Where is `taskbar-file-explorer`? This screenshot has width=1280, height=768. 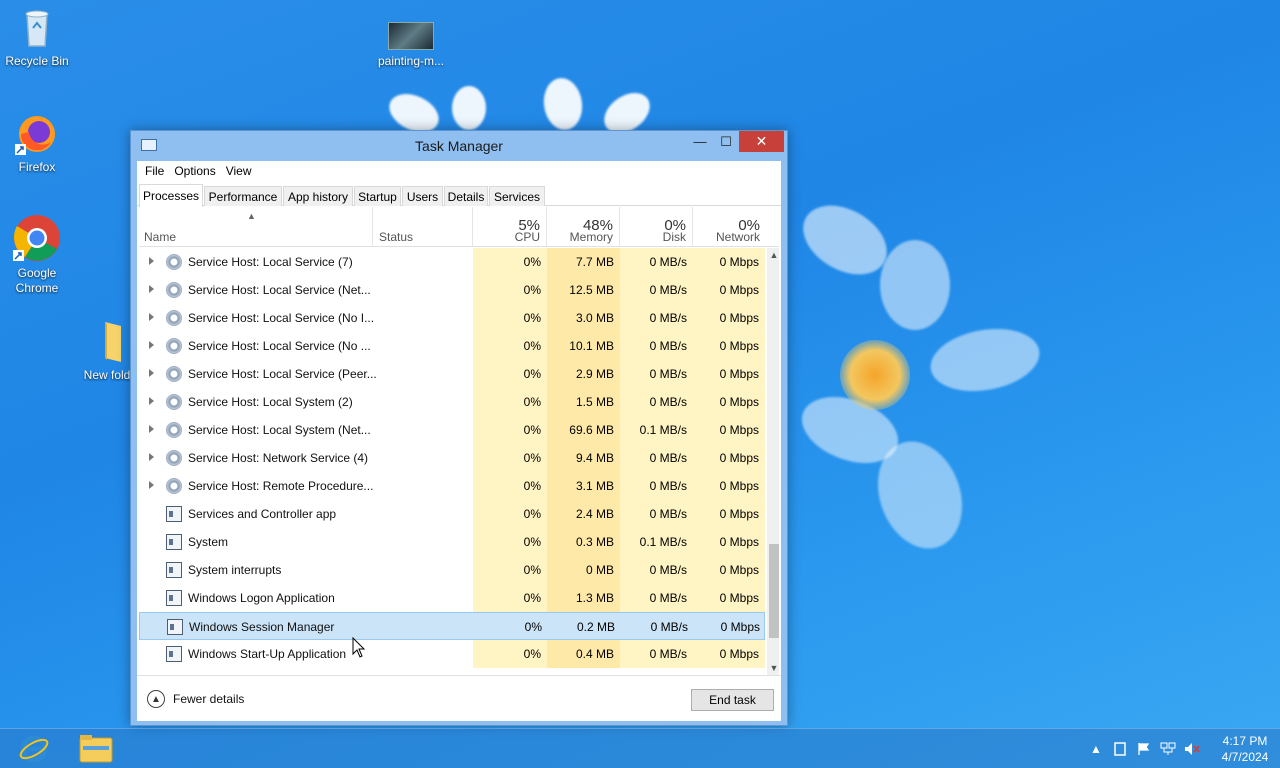 taskbar-file-explorer is located at coordinates (96, 749).